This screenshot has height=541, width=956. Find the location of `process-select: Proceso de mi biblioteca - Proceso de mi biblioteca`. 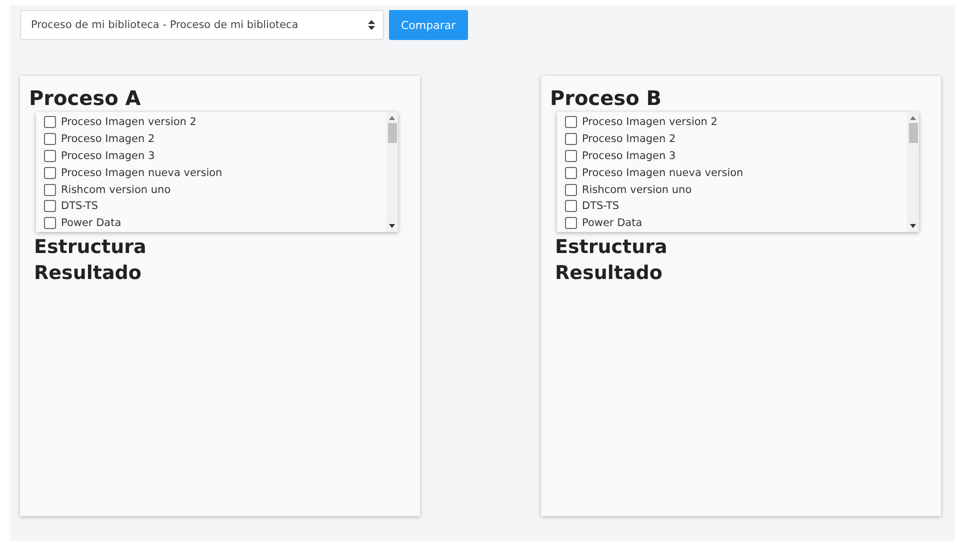

process-select: Proceso de mi biblioteca - Proceso de mi biblioteca is located at coordinates (202, 25).